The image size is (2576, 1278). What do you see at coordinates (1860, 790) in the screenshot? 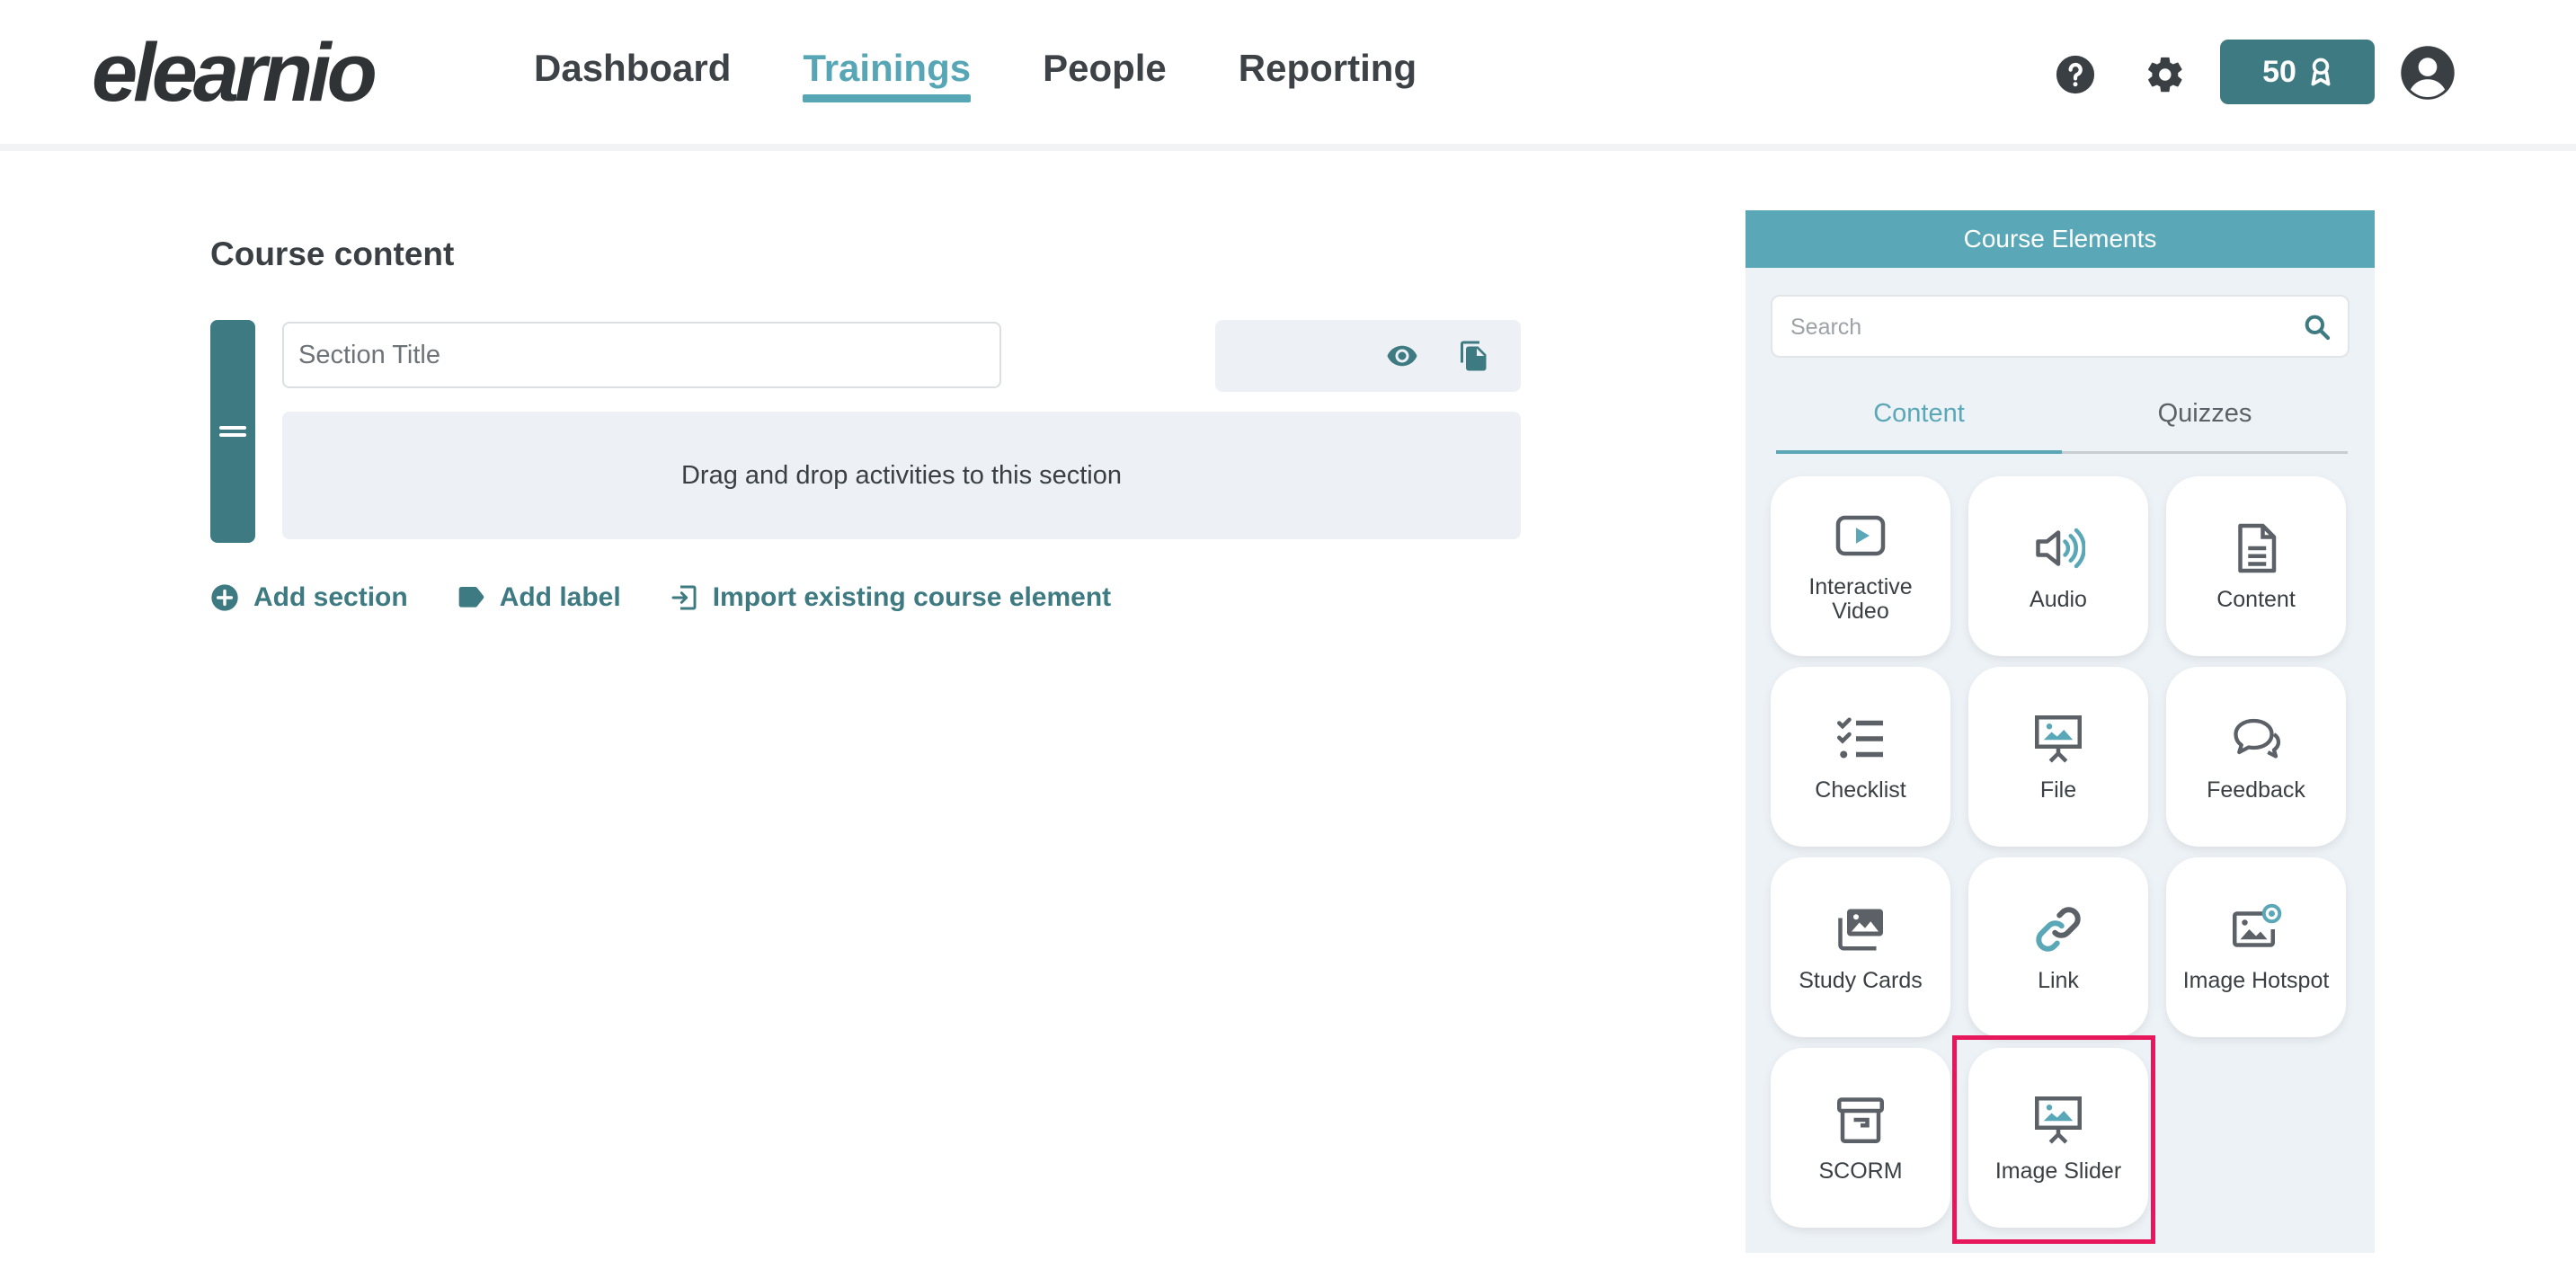
I see `element-label: Checklist` at bounding box center [1860, 790].